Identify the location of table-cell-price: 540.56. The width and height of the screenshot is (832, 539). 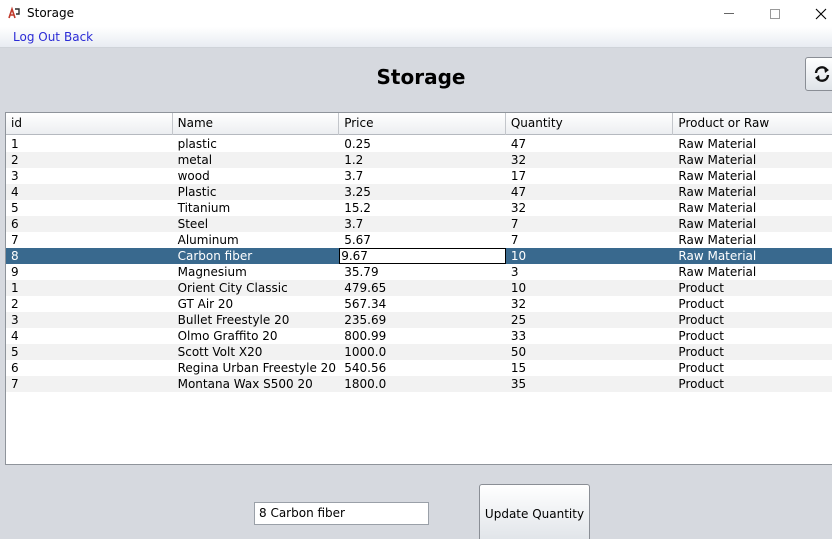
(422, 368).